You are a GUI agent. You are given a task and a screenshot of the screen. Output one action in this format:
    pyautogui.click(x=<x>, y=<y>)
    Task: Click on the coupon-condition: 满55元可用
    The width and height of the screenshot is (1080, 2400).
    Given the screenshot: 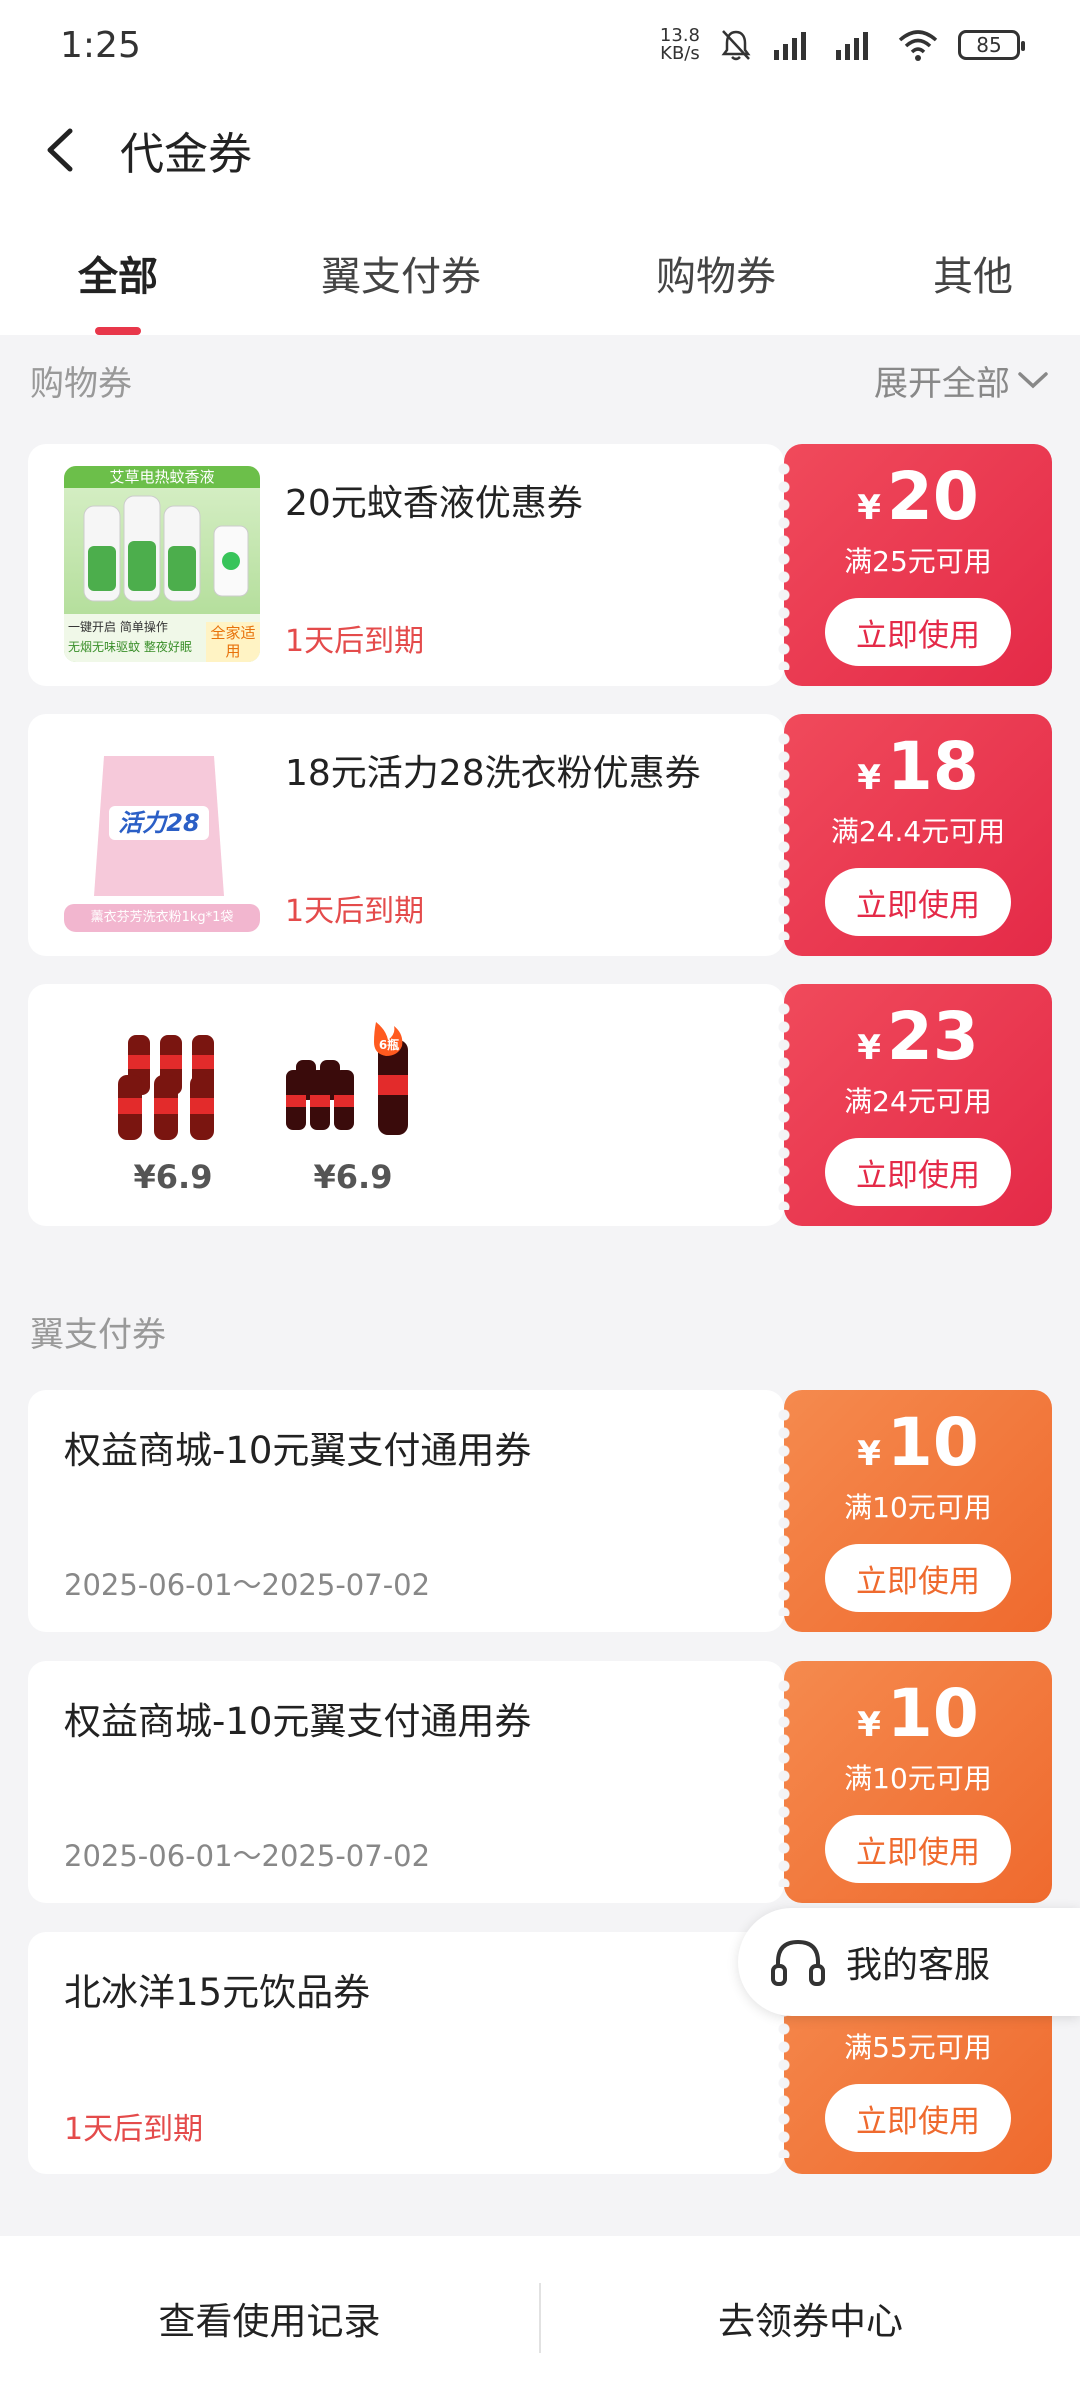 What is the action you would take?
    pyautogui.click(x=918, y=2047)
    